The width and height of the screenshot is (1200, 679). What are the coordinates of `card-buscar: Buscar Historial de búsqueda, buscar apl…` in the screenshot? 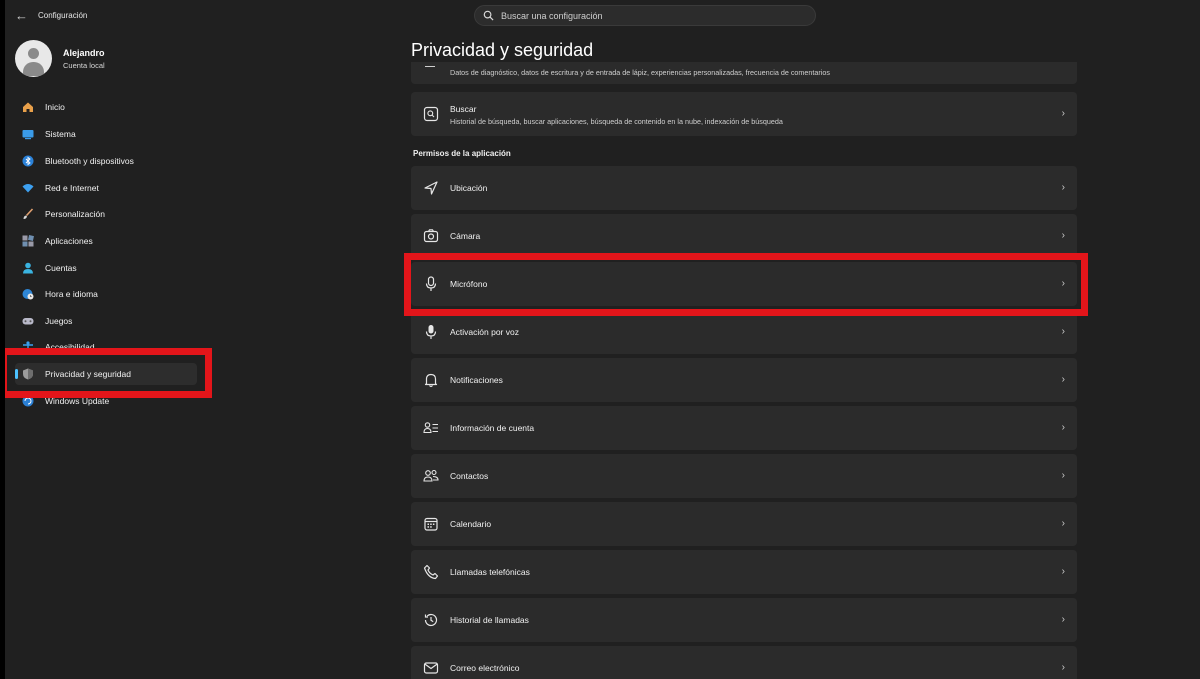 It's located at (744, 114).